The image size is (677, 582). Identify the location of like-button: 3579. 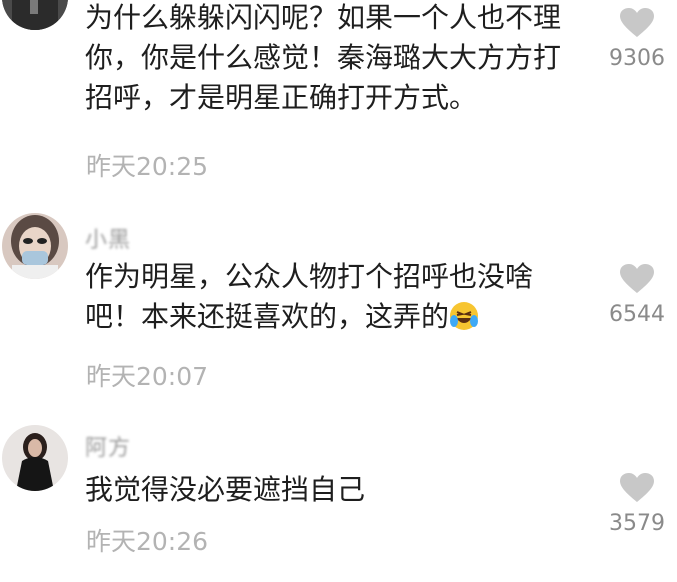
(637, 504).